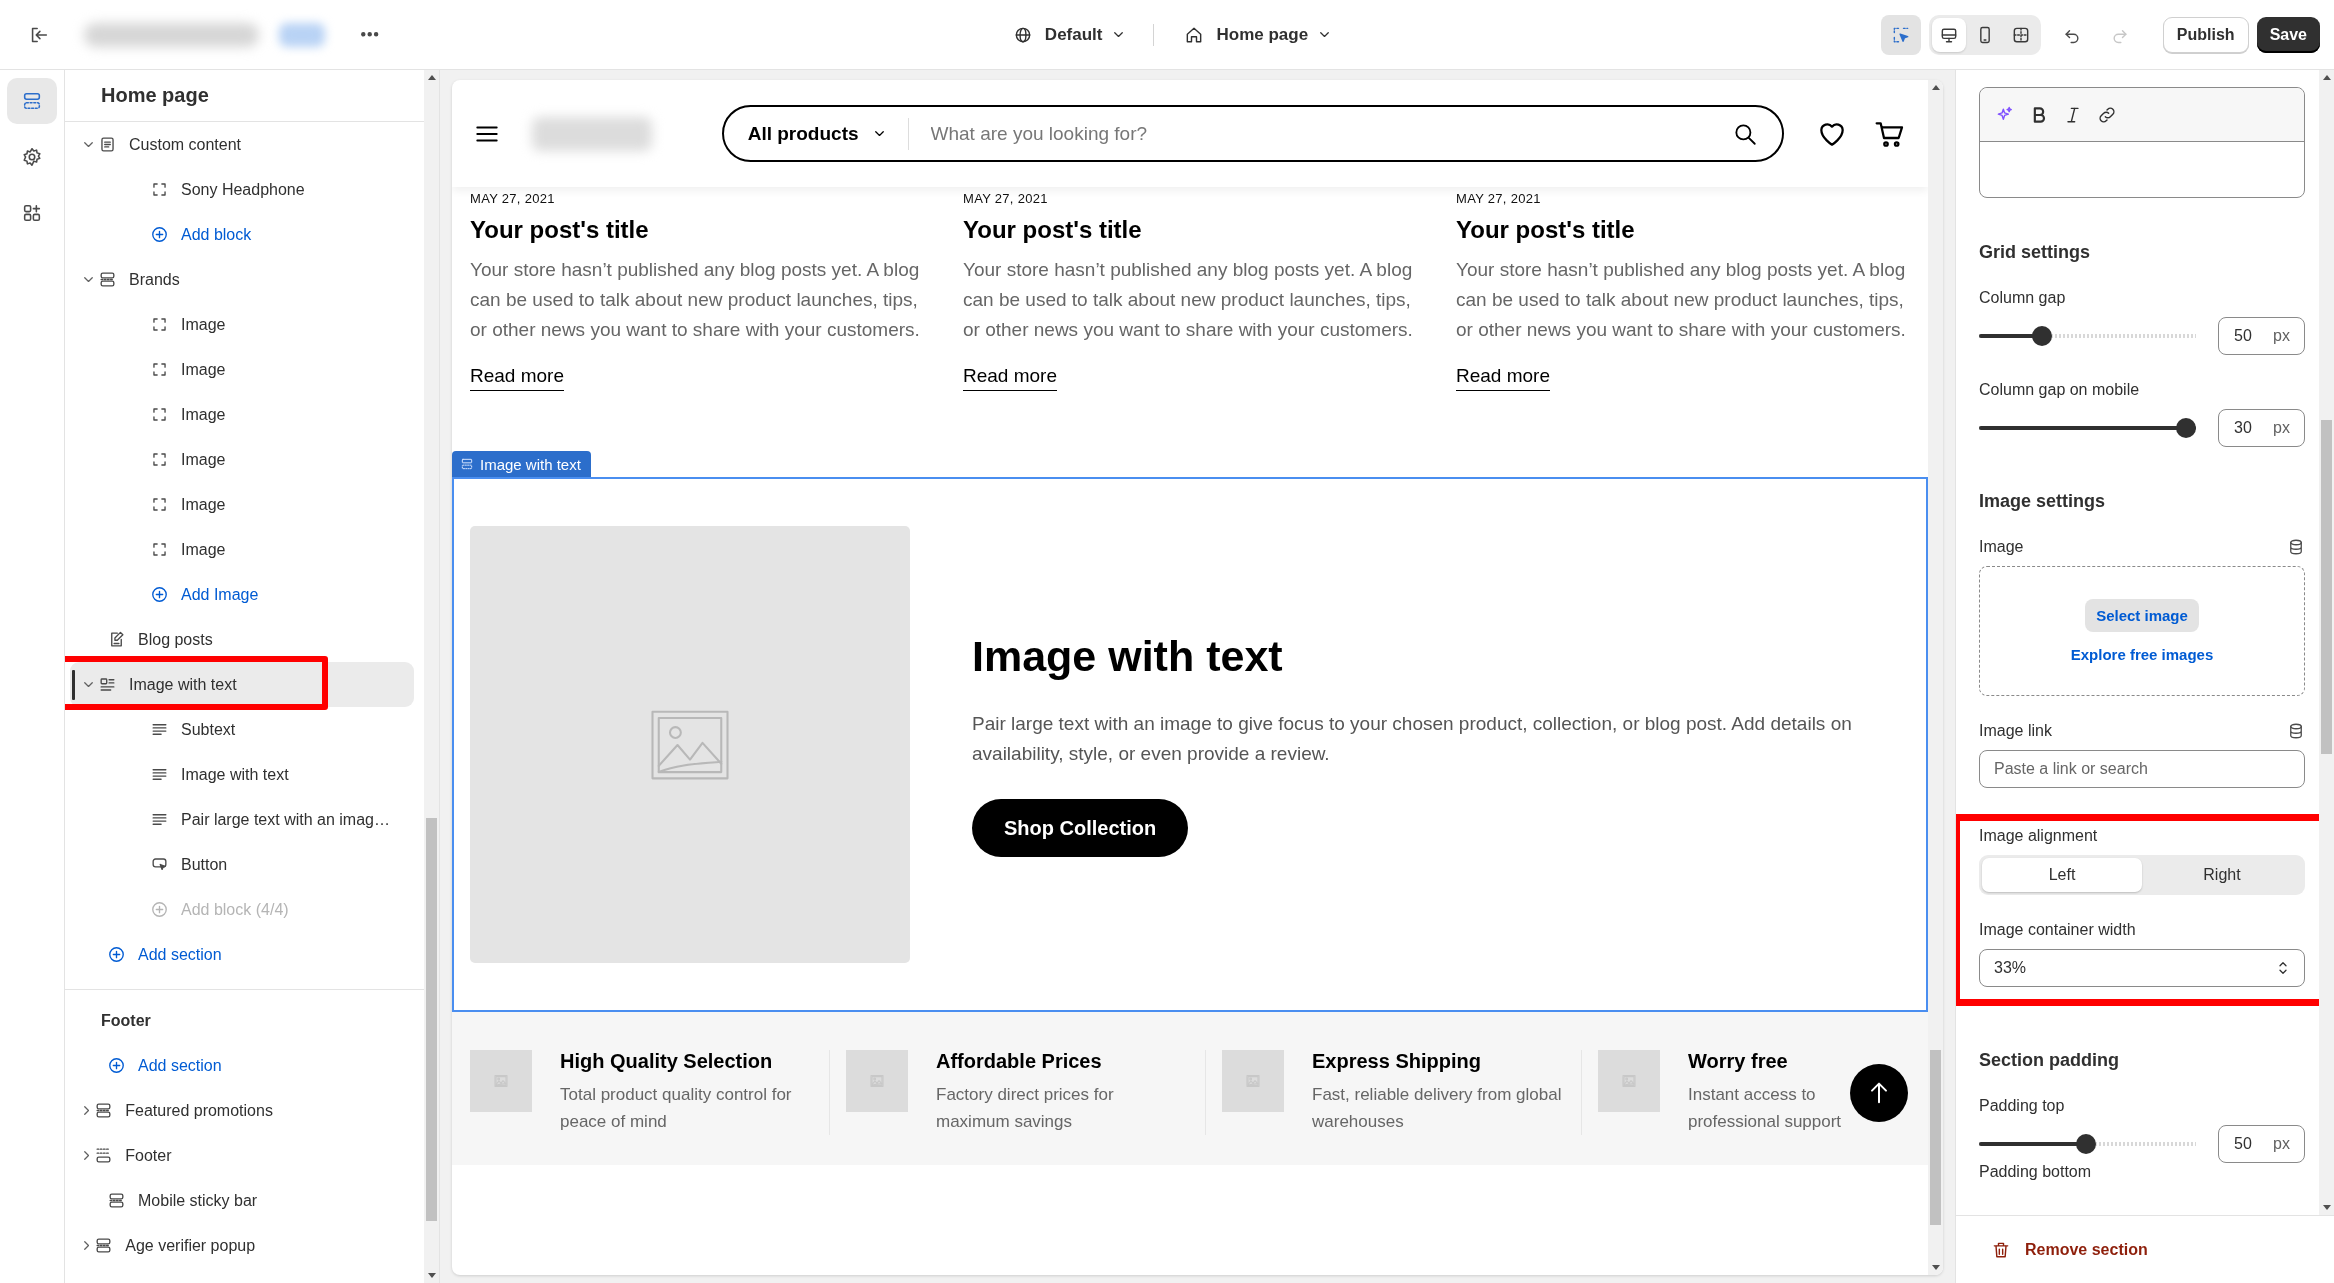 Image resolution: width=2334 pixels, height=1283 pixels. Describe the element at coordinates (242, 234) in the screenshot. I see `add-link: Add block` at that location.